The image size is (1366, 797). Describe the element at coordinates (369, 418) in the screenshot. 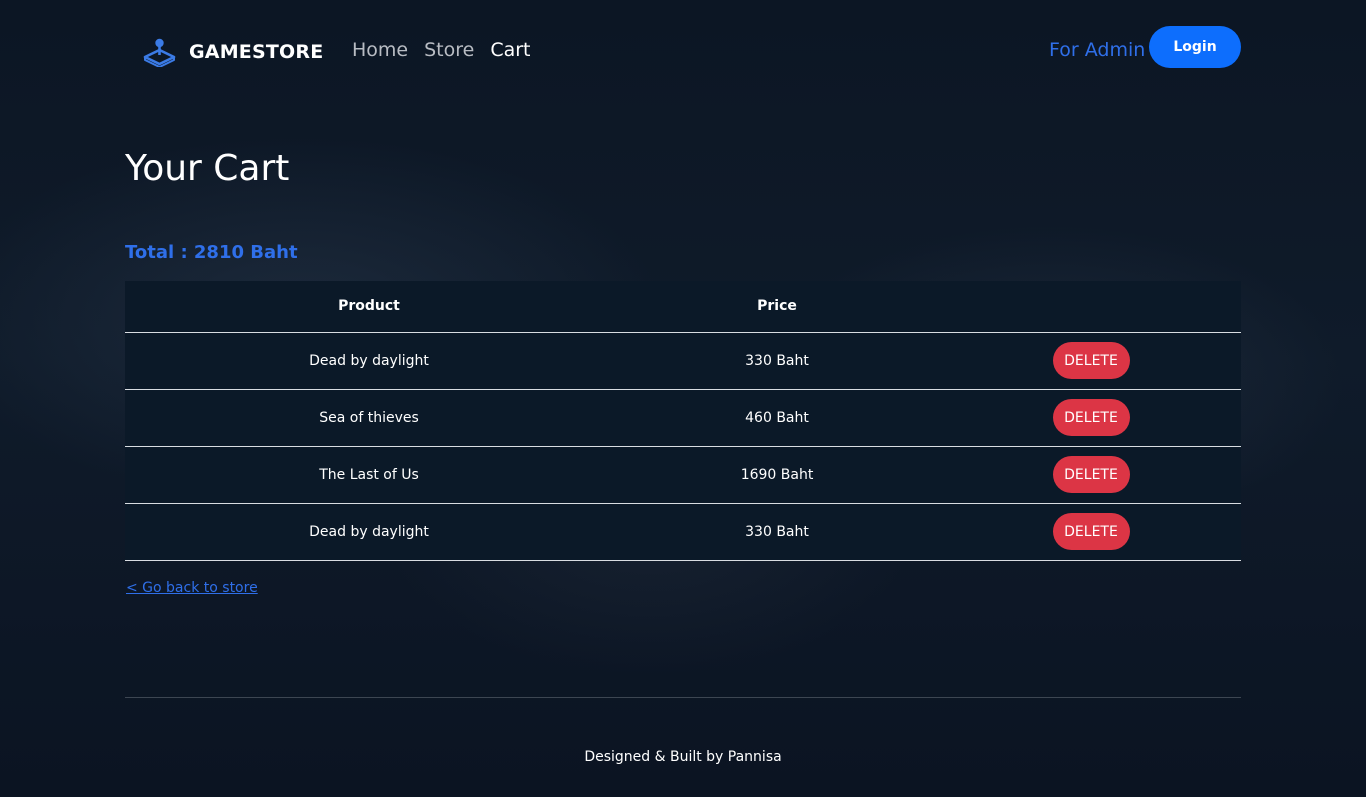

I see `product-name: Sea of thieves` at that location.